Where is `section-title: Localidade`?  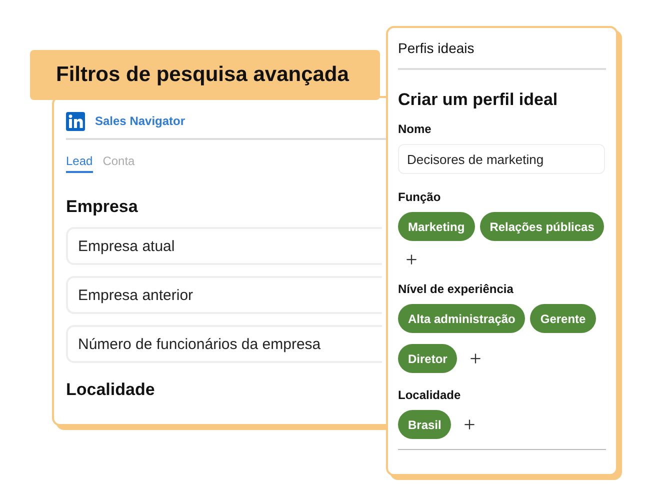
section-title: Localidade is located at coordinates (111, 390).